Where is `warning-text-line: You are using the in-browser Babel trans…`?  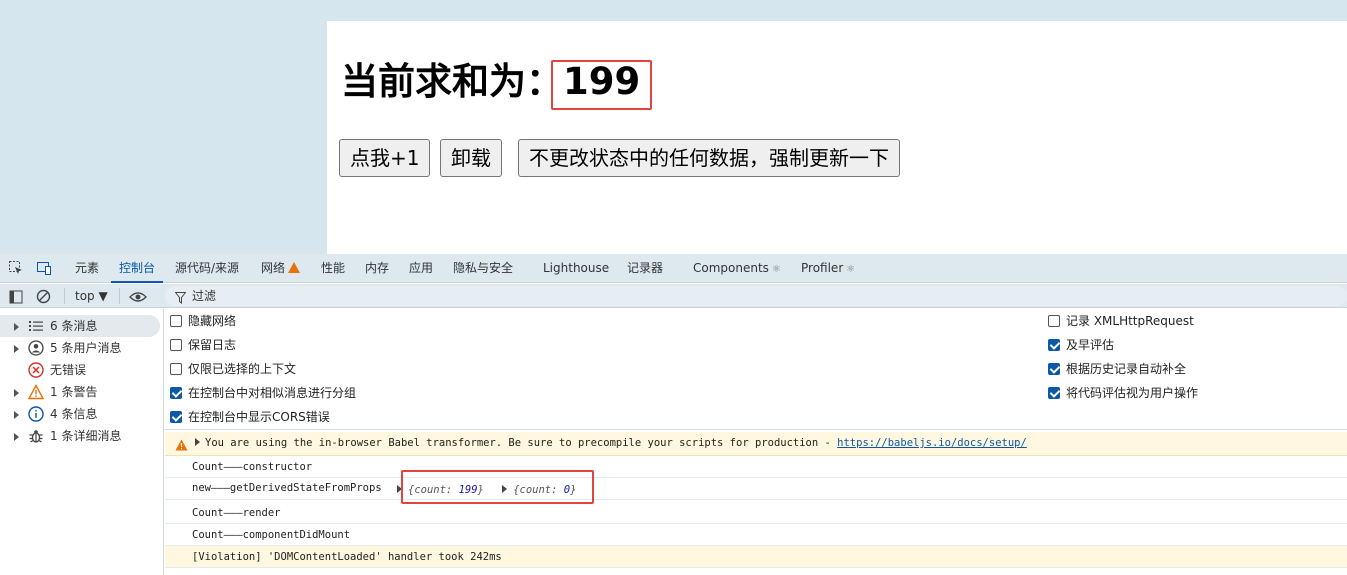 warning-text-line: You are using the in-browser Babel trans… is located at coordinates (616, 443).